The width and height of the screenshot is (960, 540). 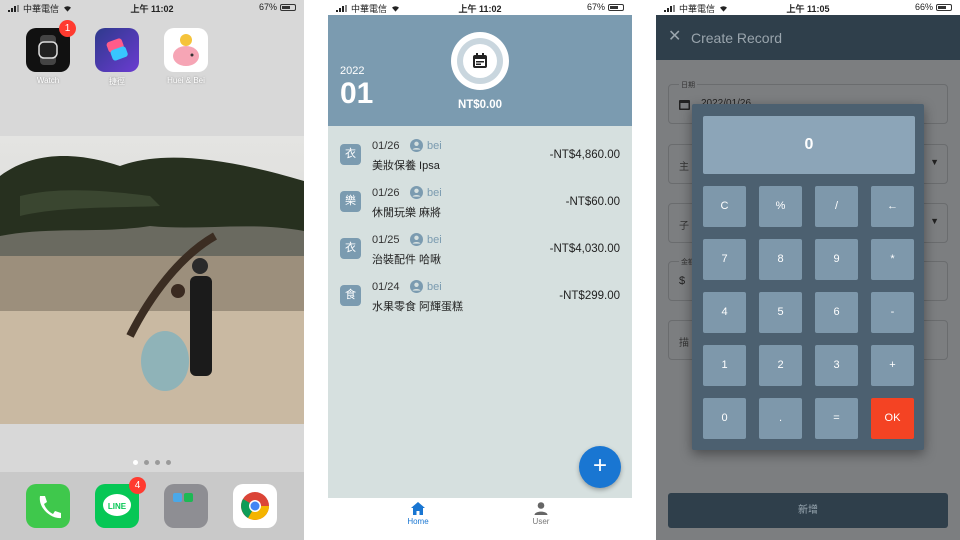 I want to click on record-description: 休閒玩樂 麻將, so click(x=407, y=213).